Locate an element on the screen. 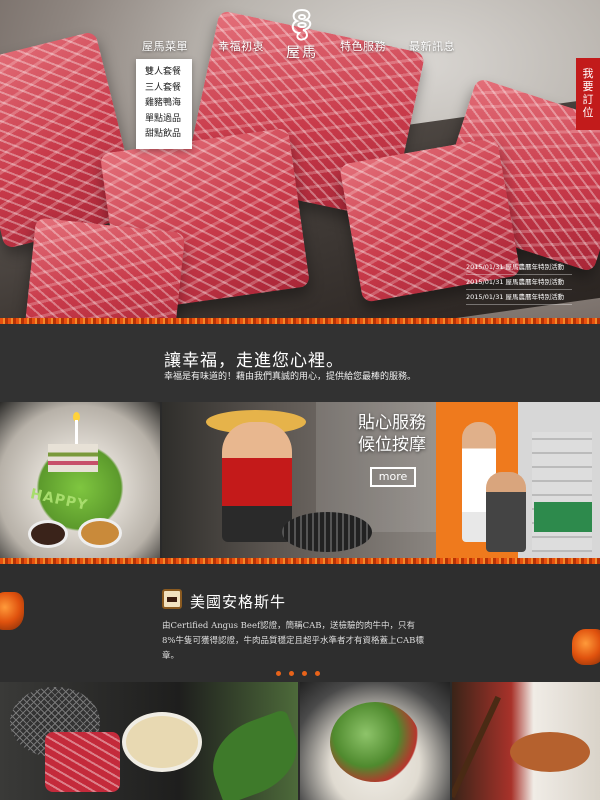 This screenshot has height=800, width=600. dropdown-item-triple-set: 三人套餐 is located at coordinates (164, 89).